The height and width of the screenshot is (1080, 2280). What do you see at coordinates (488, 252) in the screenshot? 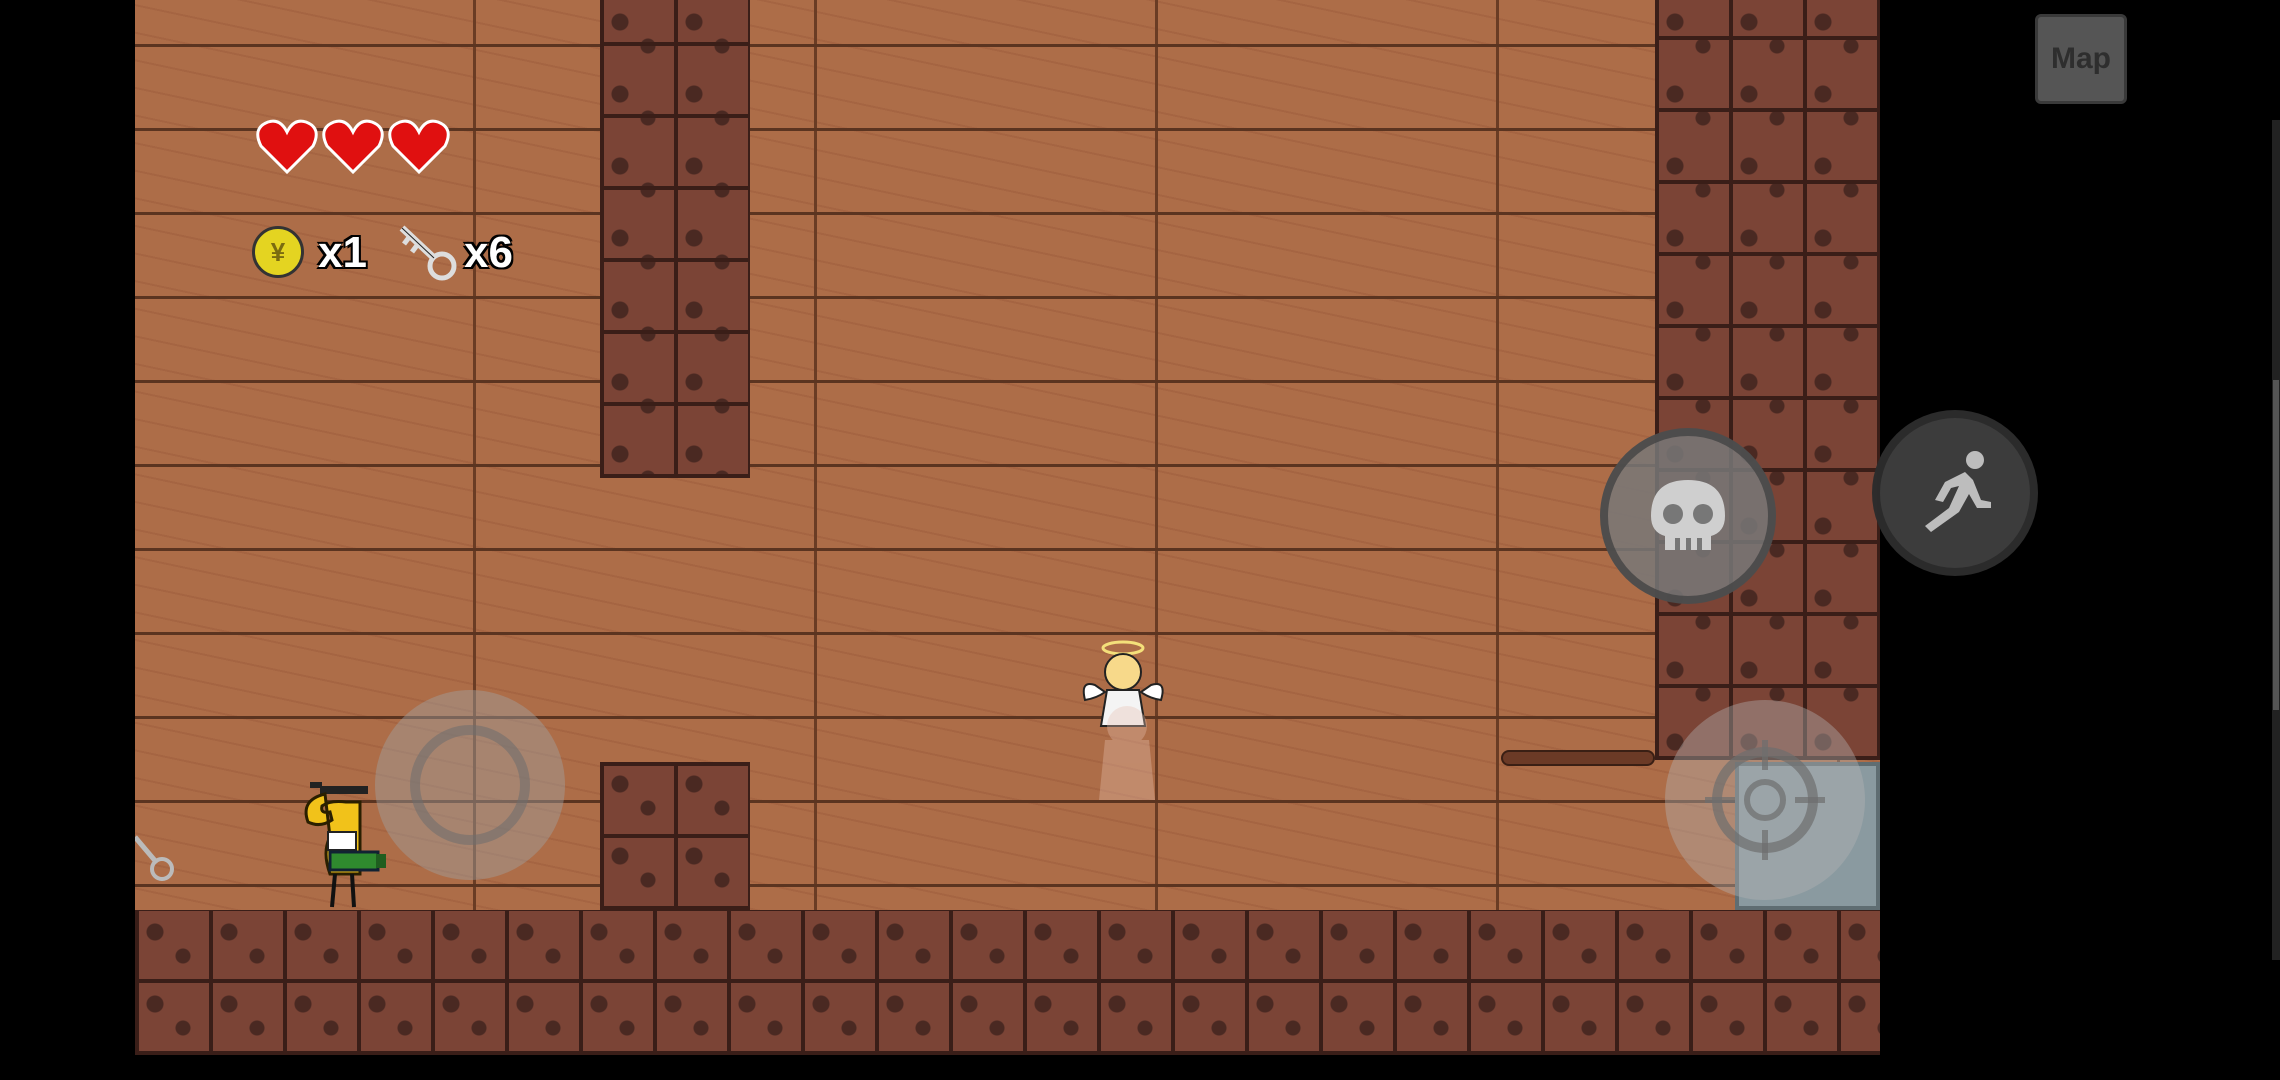
I see `key-count: x6` at bounding box center [488, 252].